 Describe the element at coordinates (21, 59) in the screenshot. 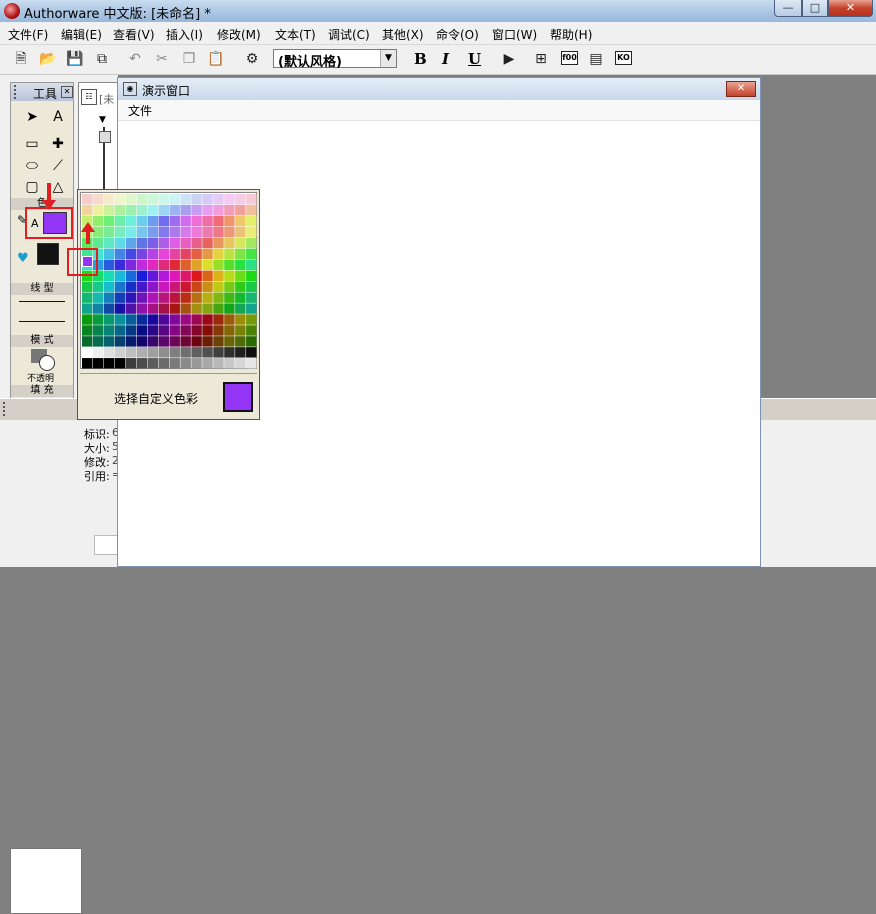

I see `new-file-icon: 🗎` at that location.